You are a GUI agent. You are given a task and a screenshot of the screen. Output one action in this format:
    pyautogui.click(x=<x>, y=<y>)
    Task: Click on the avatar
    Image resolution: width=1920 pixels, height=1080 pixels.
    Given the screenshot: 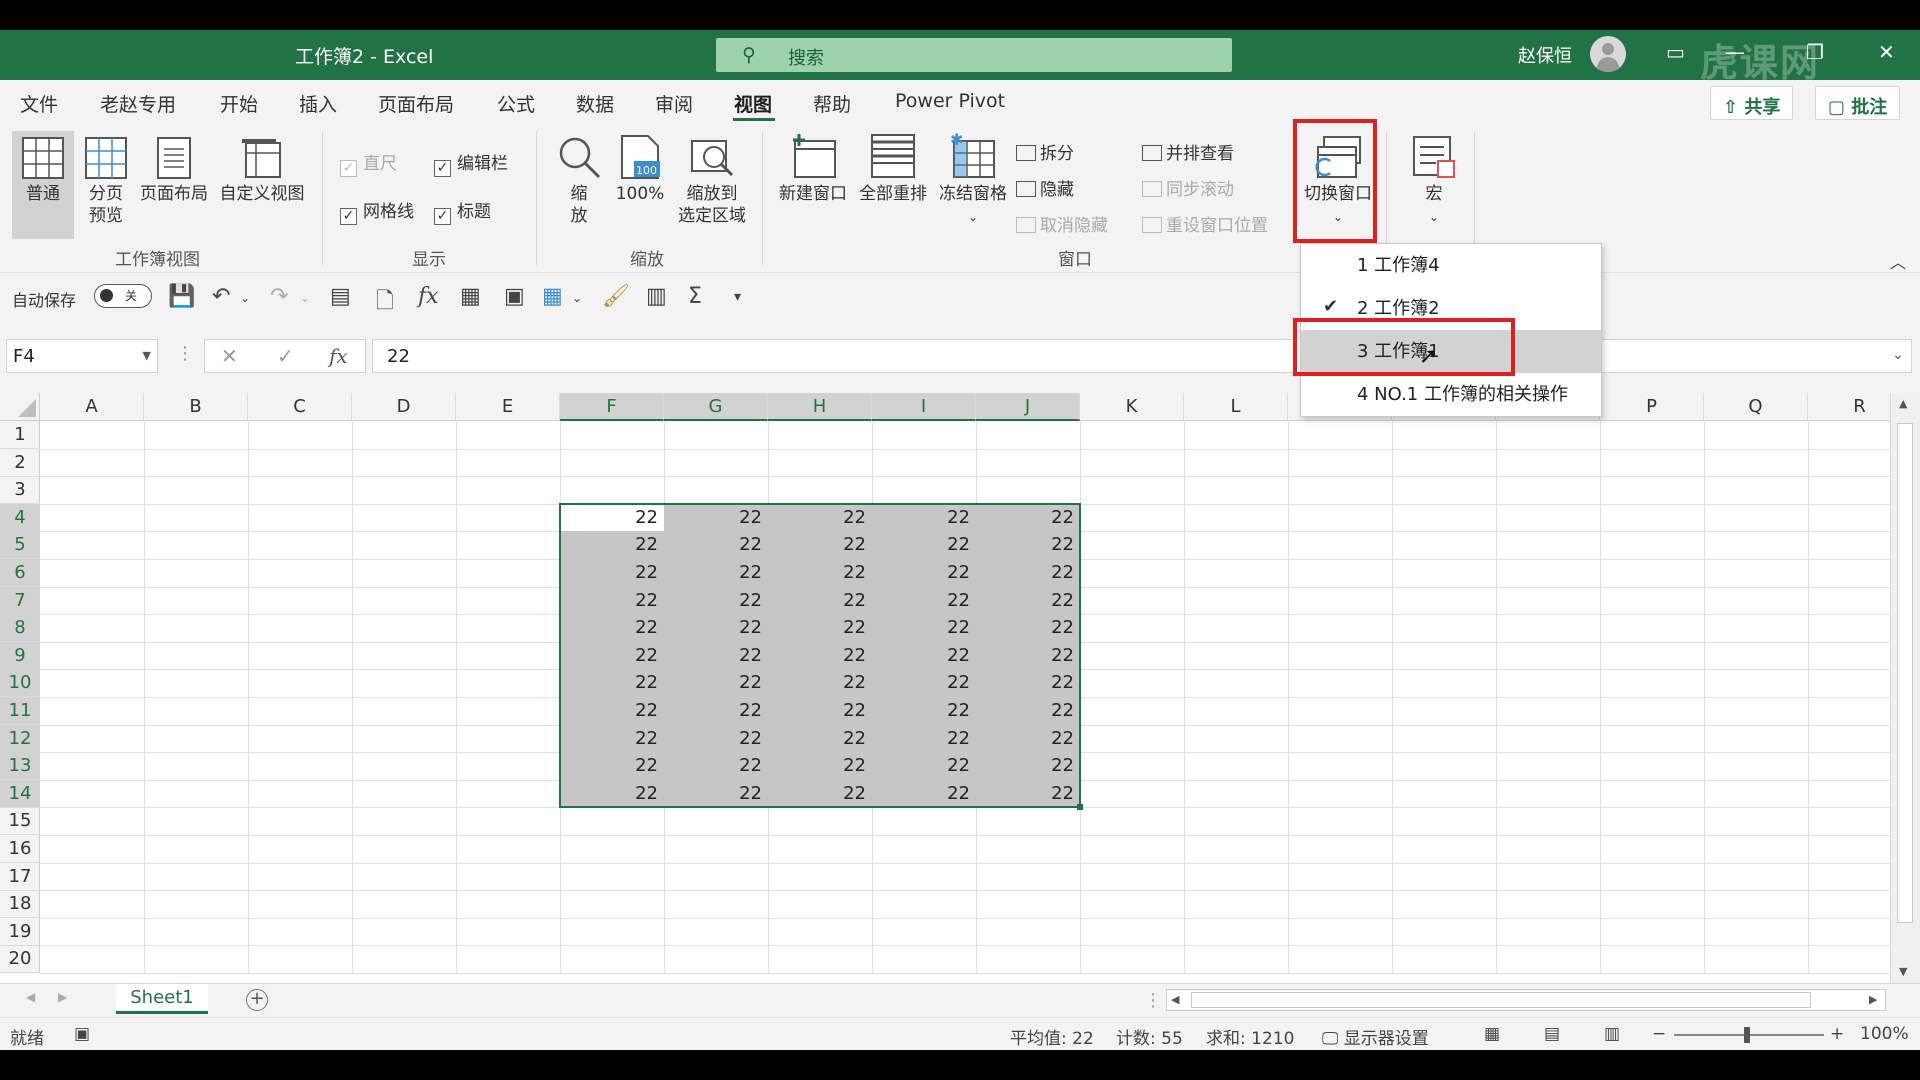 What is the action you would take?
    pyautogui.click(x=1608, y=54)
    